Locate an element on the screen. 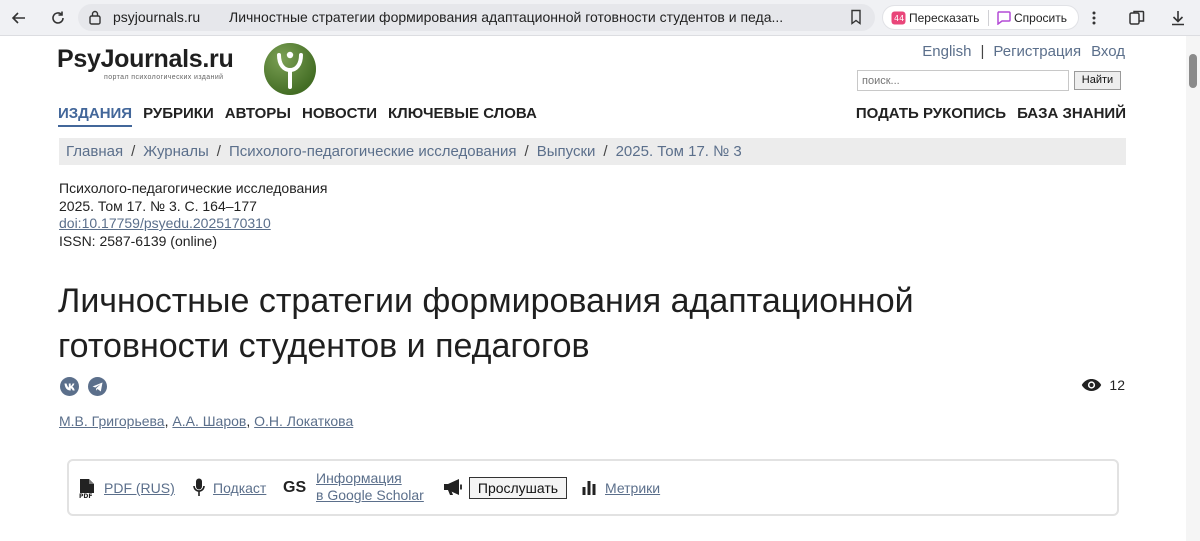  download-icon is located at coordinates (1178, 18).